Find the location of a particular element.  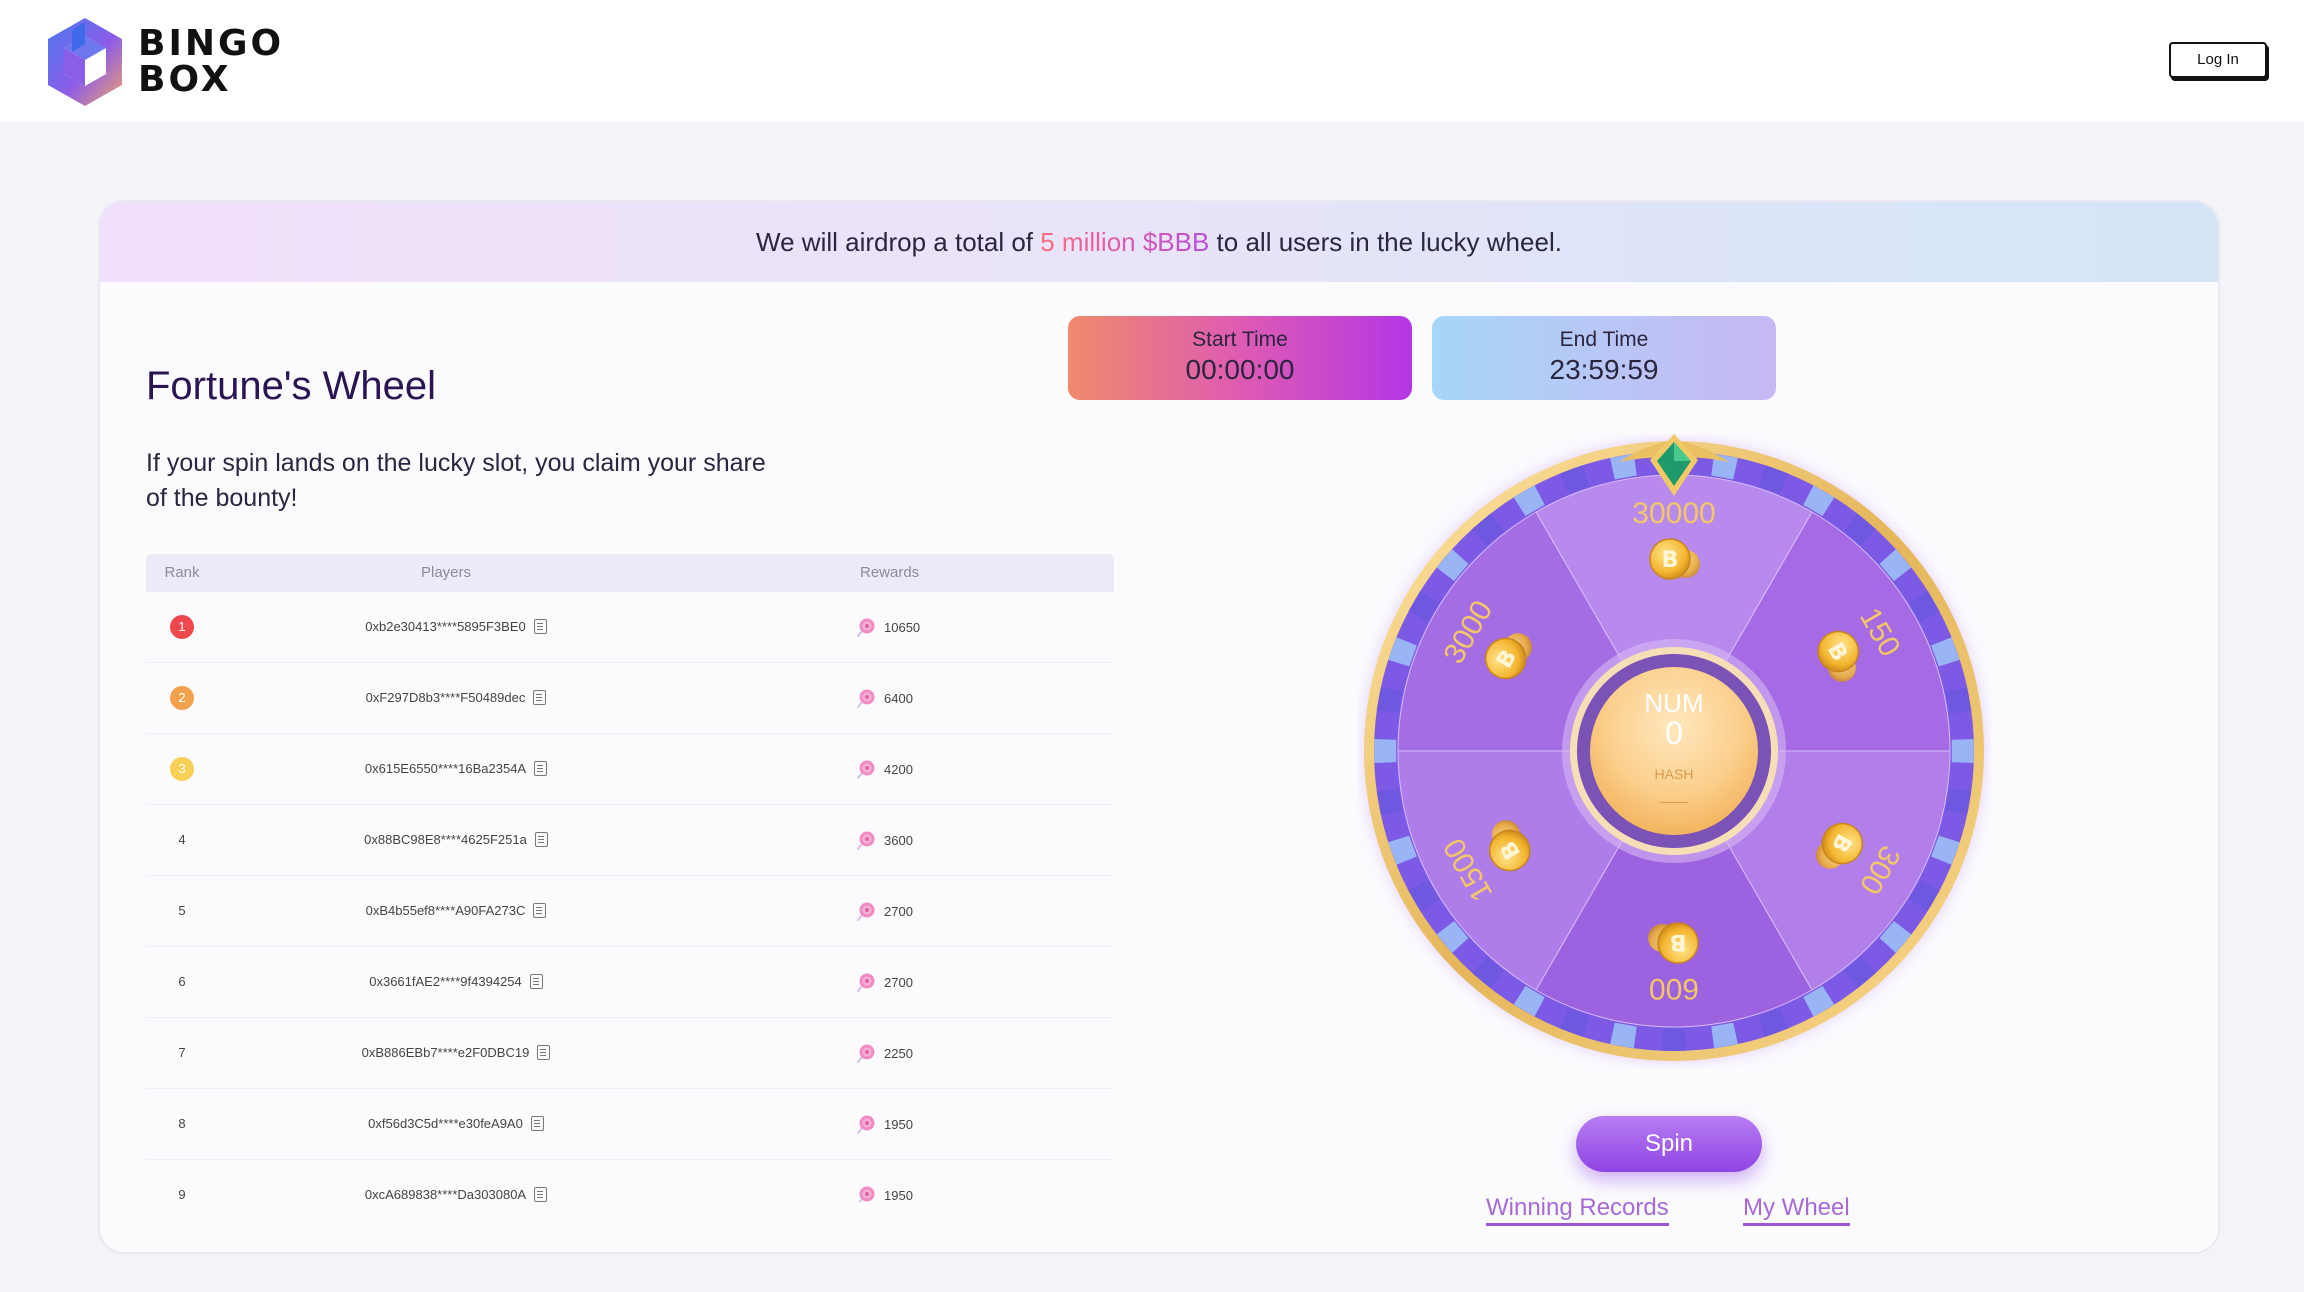

reward-cell: 2250 is located at coordinates (936, 1053).